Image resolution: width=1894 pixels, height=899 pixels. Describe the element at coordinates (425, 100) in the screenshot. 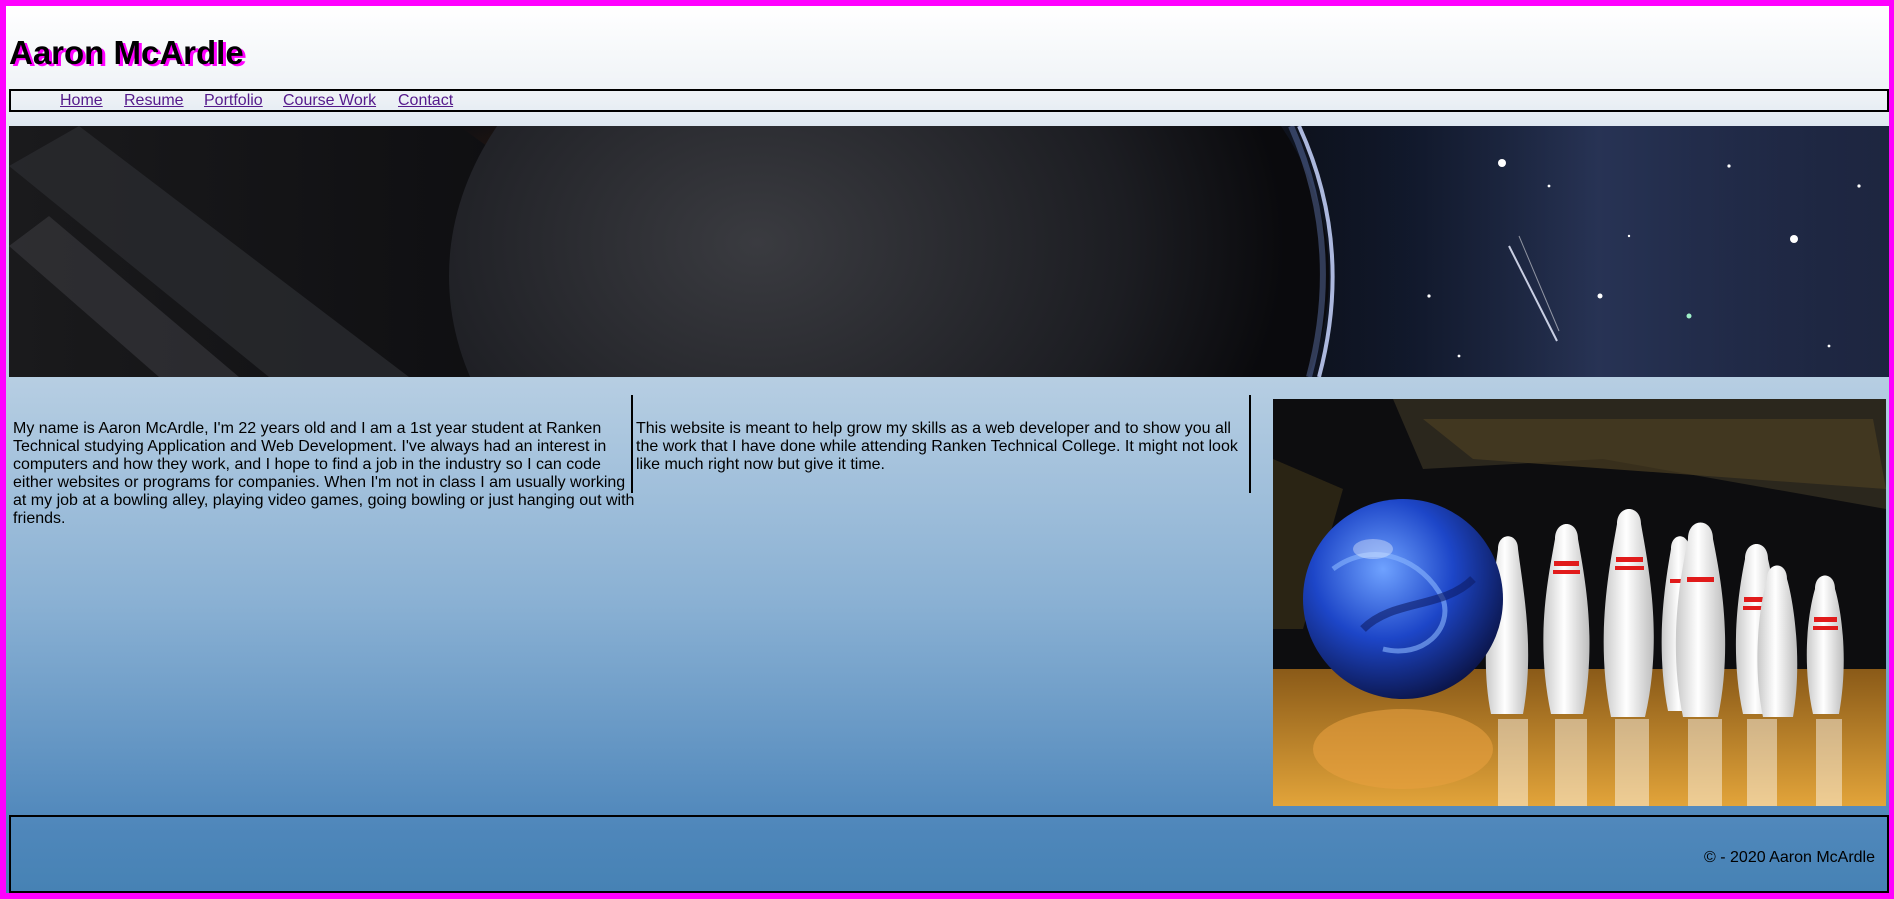

I see `nav-link-contact: Contact` at that location.